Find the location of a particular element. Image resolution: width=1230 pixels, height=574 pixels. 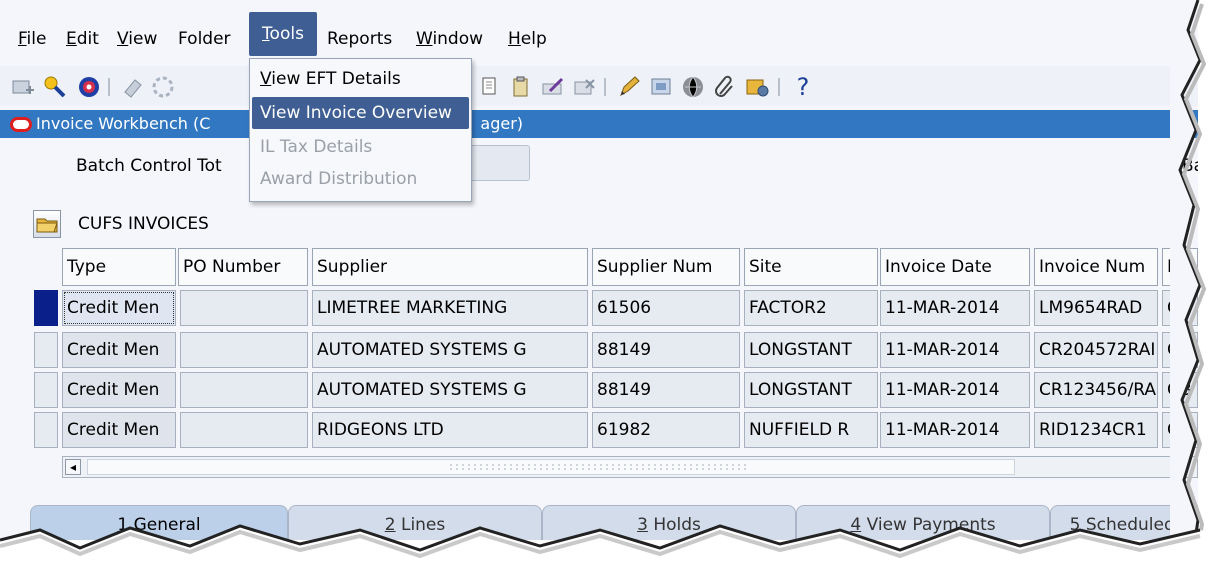

cell-invoice-num: LM9654RAD is located at coordinates (1096, 308).